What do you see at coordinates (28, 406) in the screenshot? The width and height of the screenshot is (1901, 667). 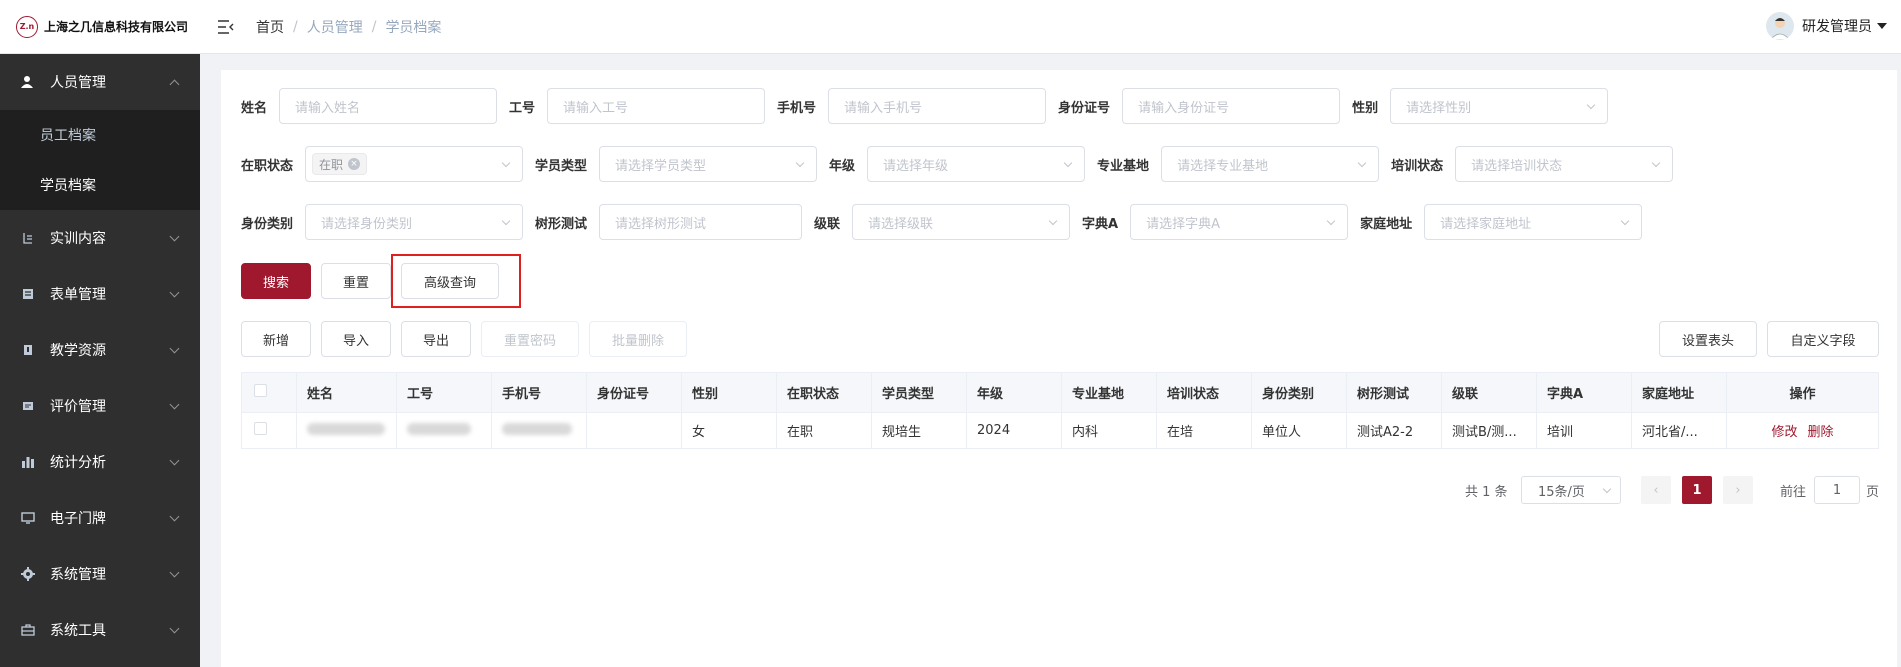 I see `evaluation-icon` at bounding box center [28, 406].